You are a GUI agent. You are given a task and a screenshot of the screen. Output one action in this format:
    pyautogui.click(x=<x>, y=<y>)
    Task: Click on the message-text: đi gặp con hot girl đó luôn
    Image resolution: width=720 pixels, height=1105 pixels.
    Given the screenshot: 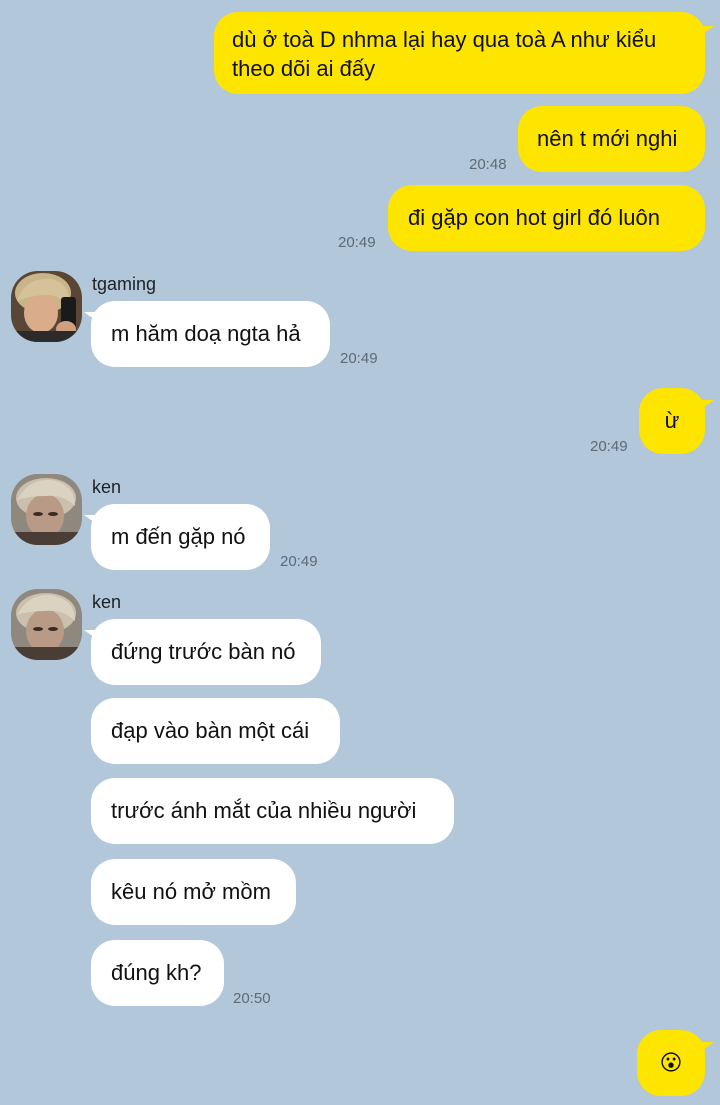 What is the action you would take?
    pyautogui.click(x=534, y=217)
    